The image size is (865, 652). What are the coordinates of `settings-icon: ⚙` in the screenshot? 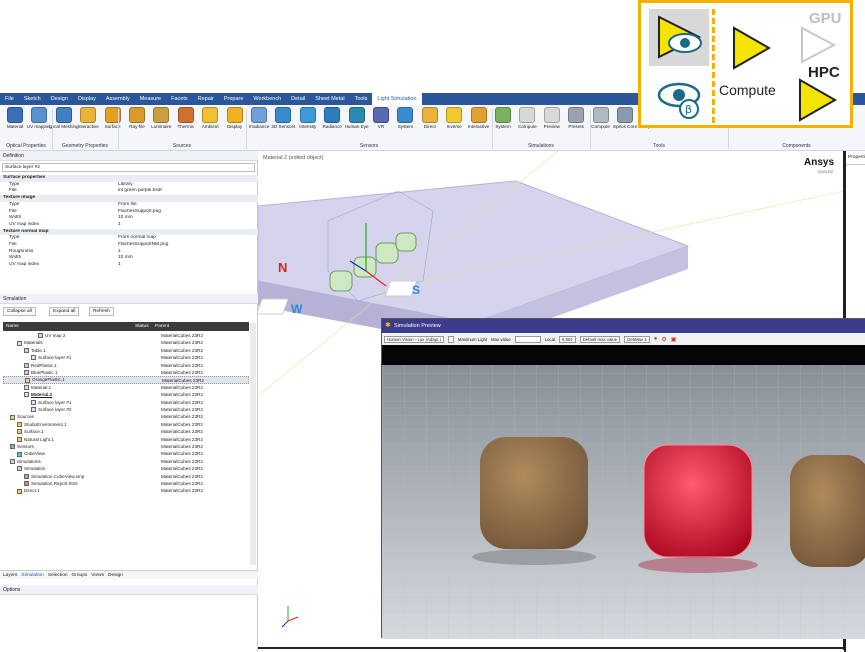 It's located at (663, 339).